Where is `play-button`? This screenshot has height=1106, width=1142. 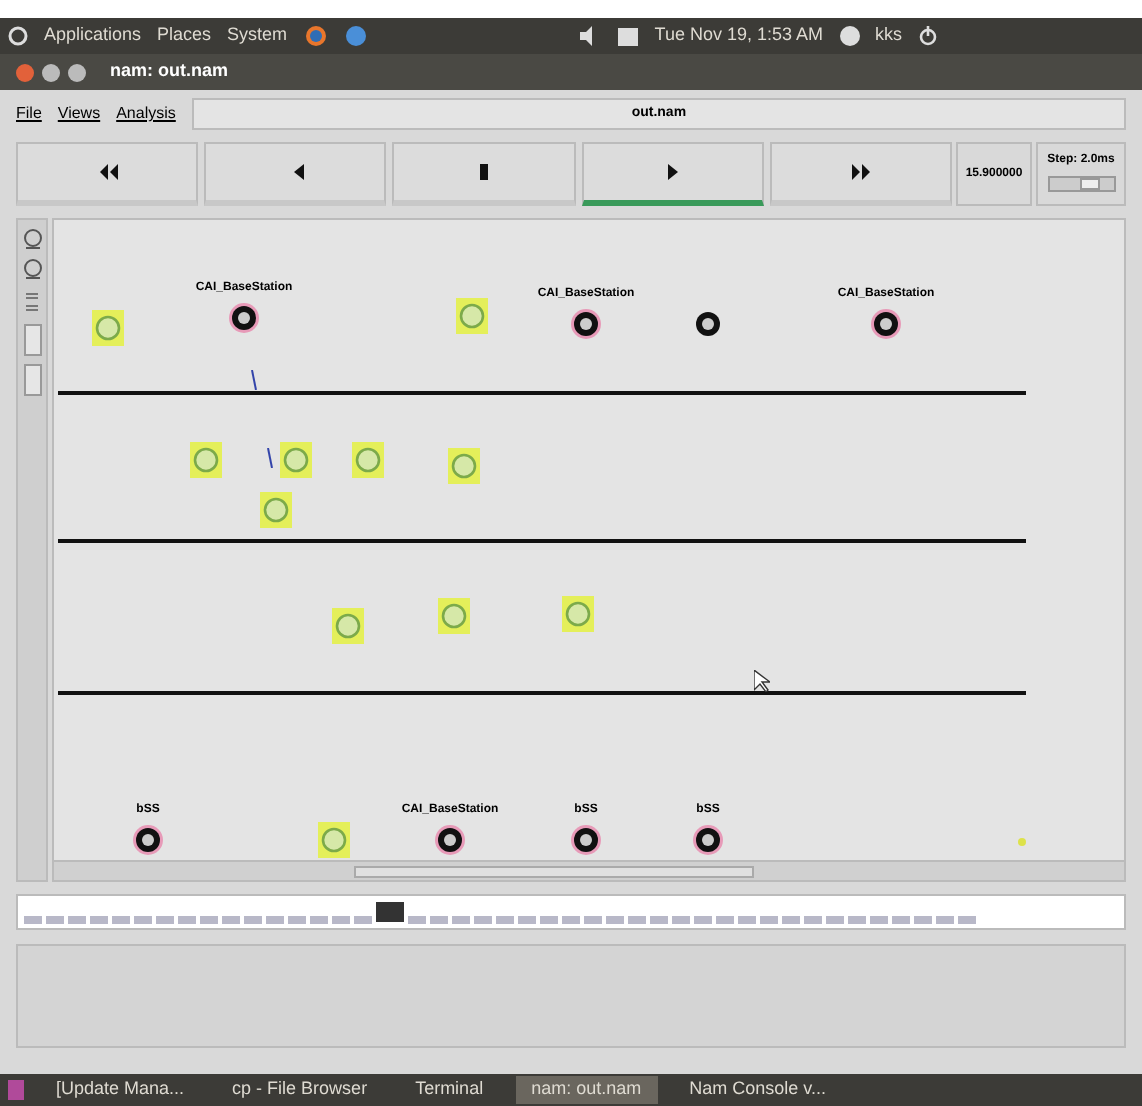
play-button is located at coordinates (672, 174).